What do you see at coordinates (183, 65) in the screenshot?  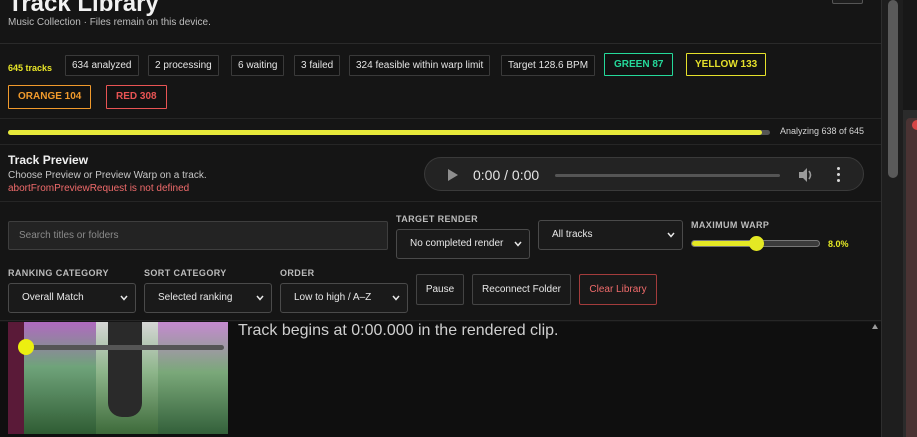 I see `processing-badge: 2 processing` at bounding box center [183, 65].